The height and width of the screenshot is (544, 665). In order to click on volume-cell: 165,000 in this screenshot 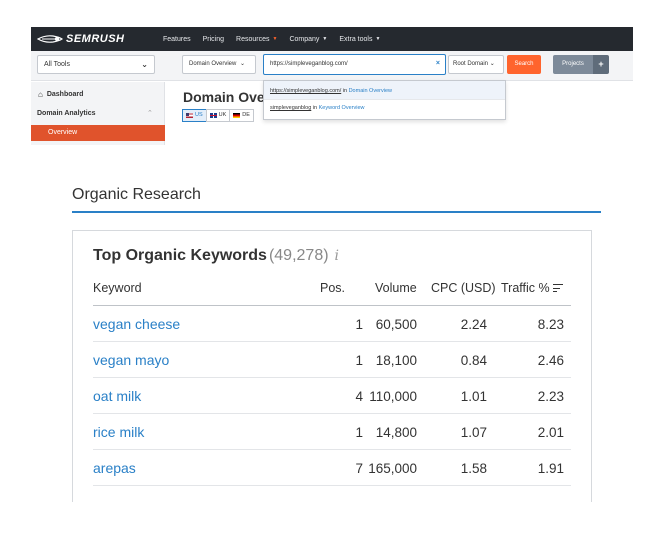, I will do `click(392, 468)`.